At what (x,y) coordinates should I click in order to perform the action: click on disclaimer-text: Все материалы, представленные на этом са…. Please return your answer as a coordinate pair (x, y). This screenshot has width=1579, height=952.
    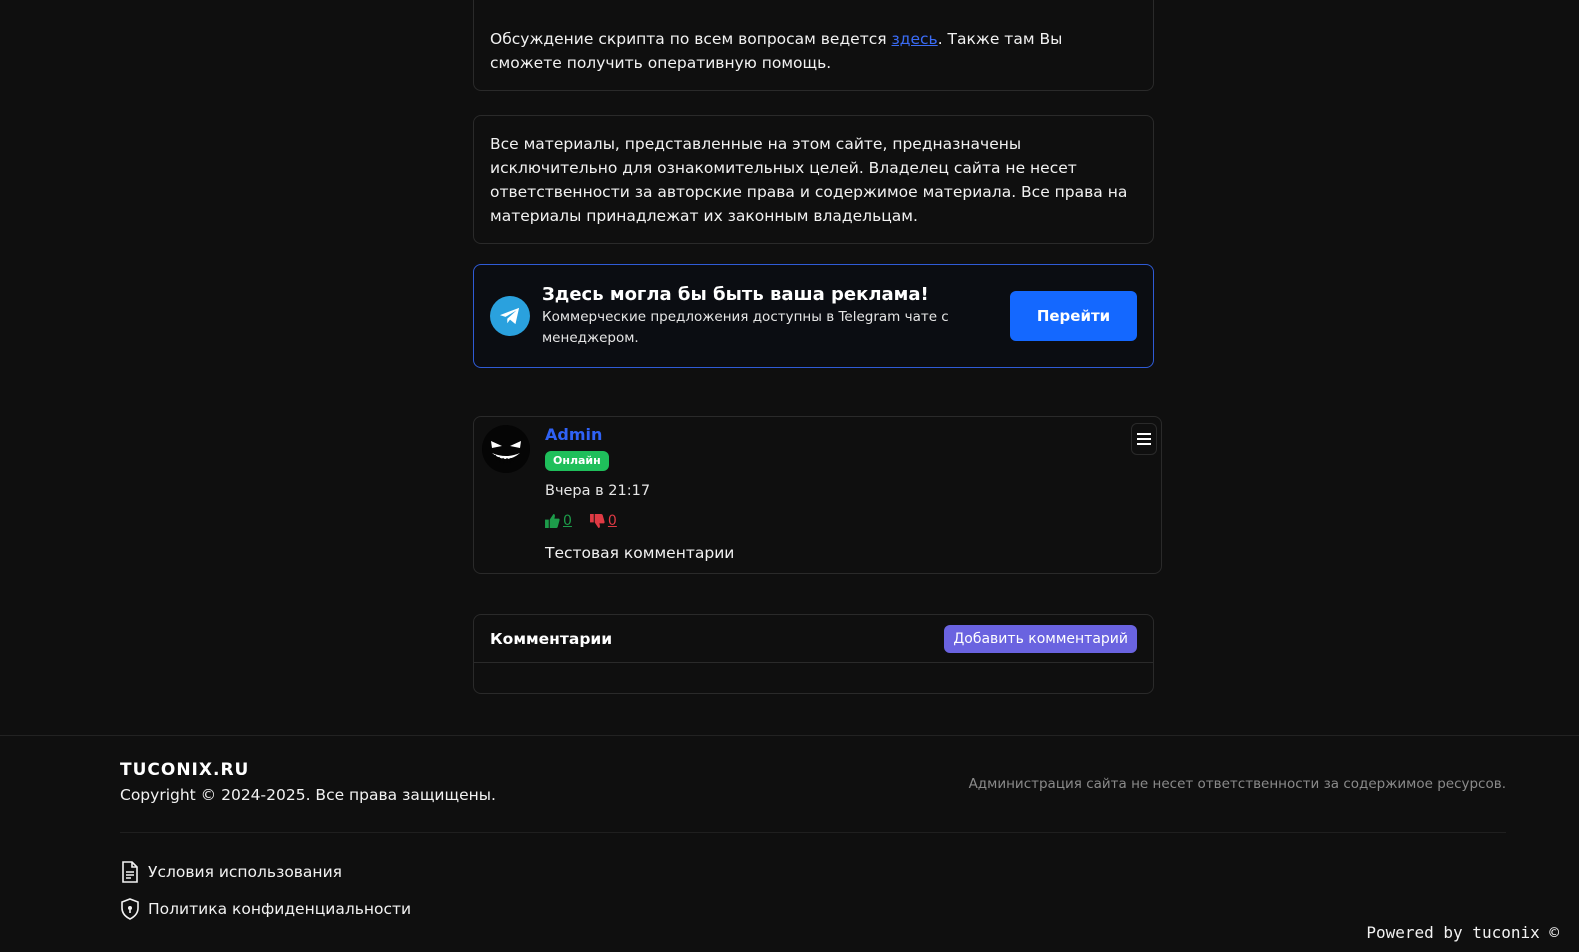
    Looking at the image, I should click on (809, 180).